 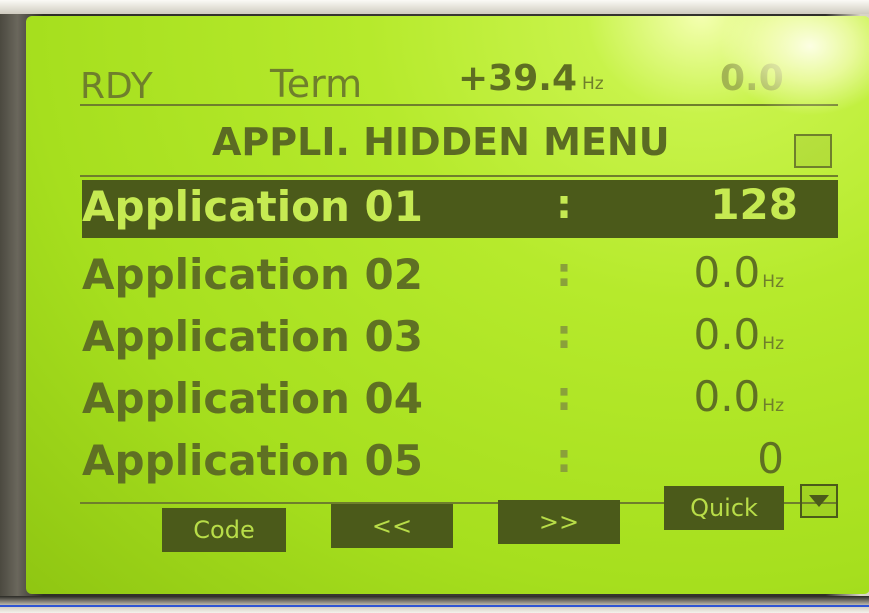 What do you see at coordinates (252, 274) in the screenshot?
I see `menu-item-label: Application 02` at bounding box center [252, 274].